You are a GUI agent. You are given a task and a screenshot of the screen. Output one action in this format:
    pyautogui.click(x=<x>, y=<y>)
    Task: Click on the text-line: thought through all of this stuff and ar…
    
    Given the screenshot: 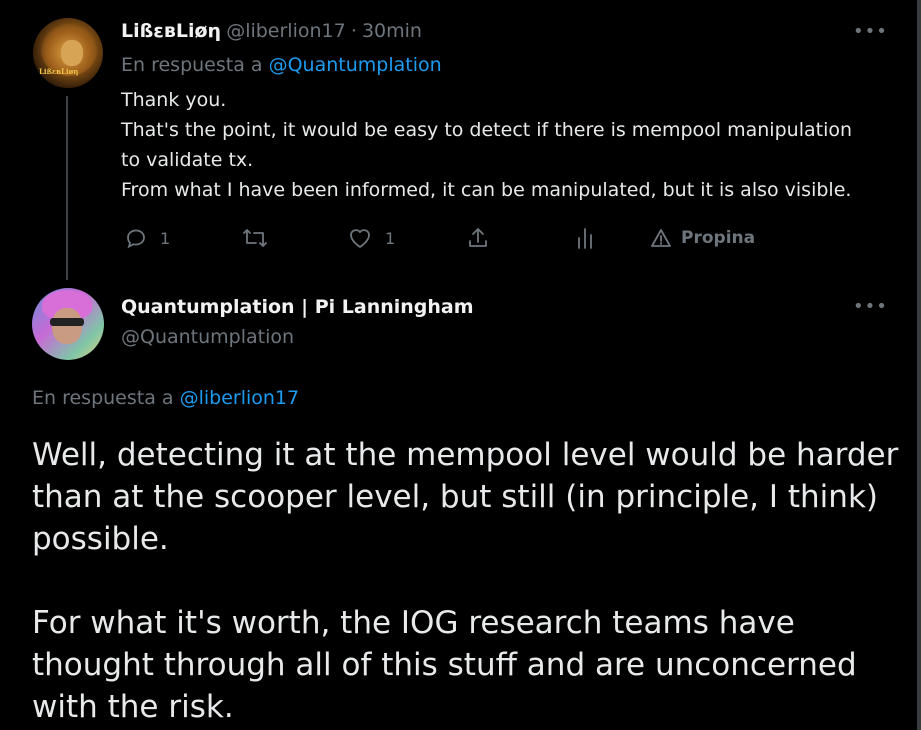 What is the action you would take?
    pyautogui.click(x=444, y=665)
    